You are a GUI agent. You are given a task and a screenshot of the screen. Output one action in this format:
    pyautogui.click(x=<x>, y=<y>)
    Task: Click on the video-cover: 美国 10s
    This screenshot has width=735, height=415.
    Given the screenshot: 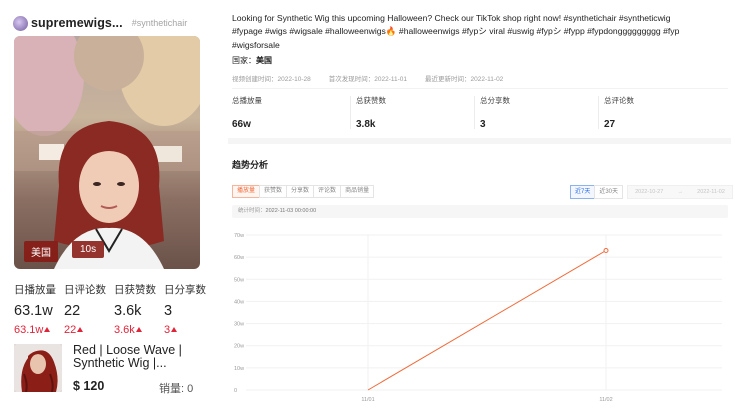 What is the action you would take?
    pyautogui.click(x=107, y=152)
    